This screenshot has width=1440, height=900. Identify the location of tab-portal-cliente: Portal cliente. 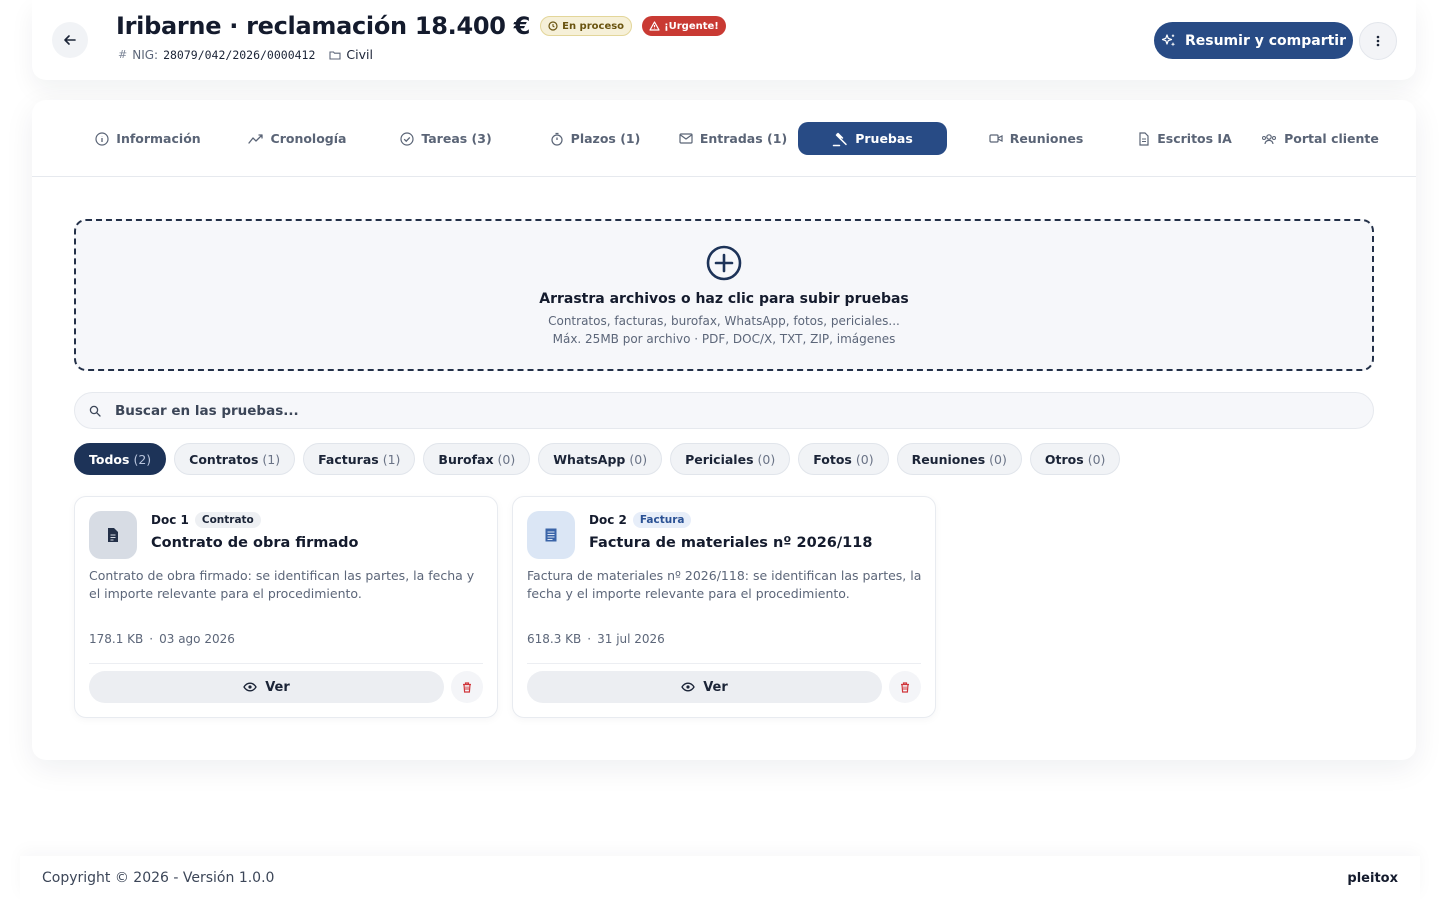
(1320, 138).